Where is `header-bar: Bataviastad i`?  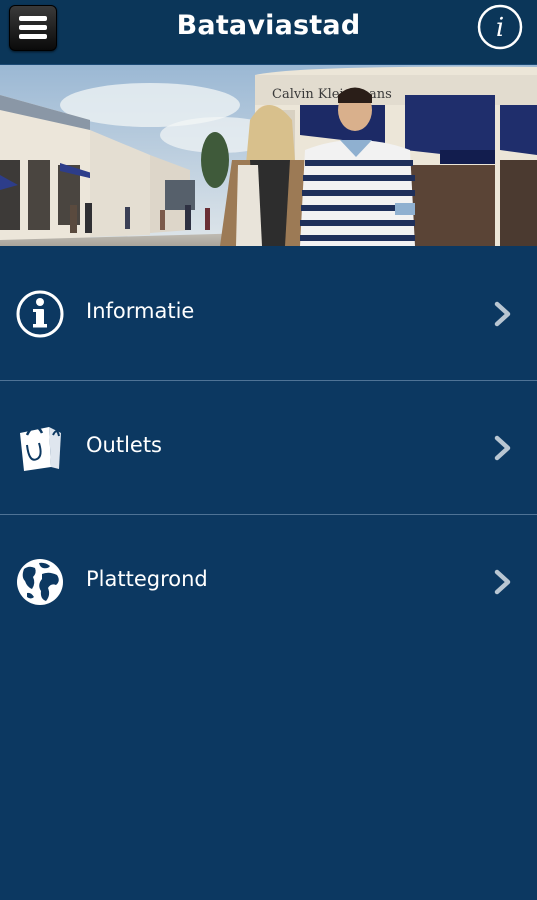
header-bar: Bataviastad i is located at coordinates (268, 32).